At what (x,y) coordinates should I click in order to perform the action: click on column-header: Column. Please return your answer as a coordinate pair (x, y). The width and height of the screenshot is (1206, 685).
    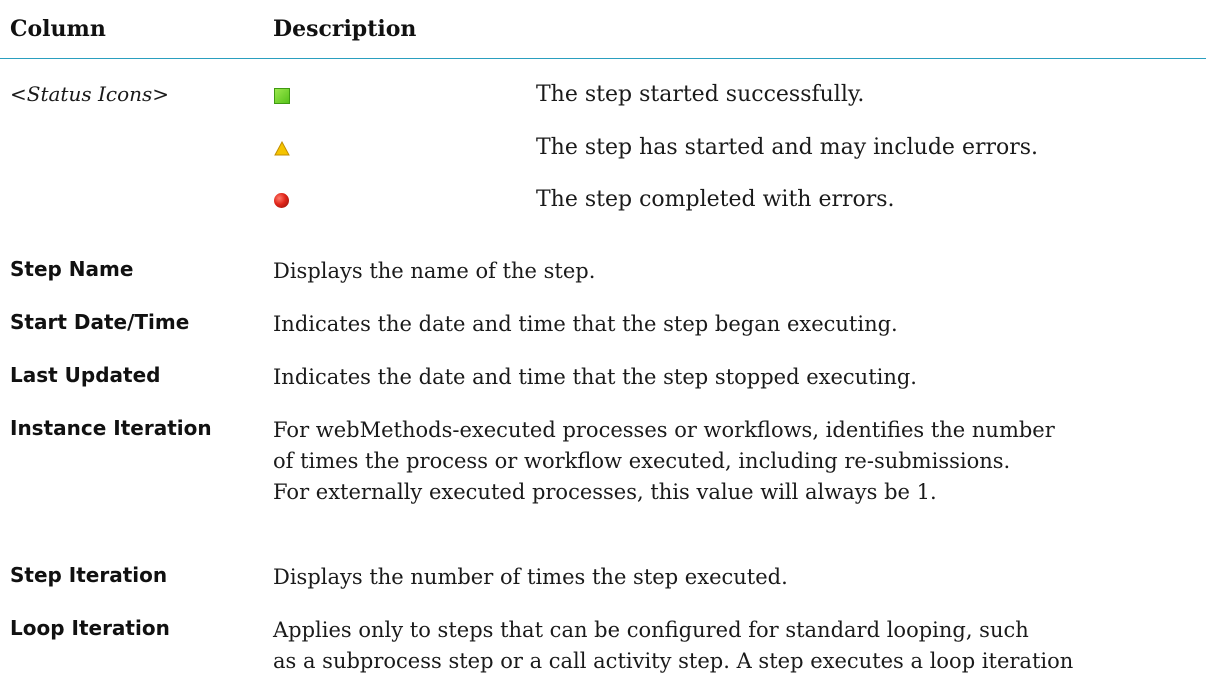
    Looking at the image, I should click on (58, 29).